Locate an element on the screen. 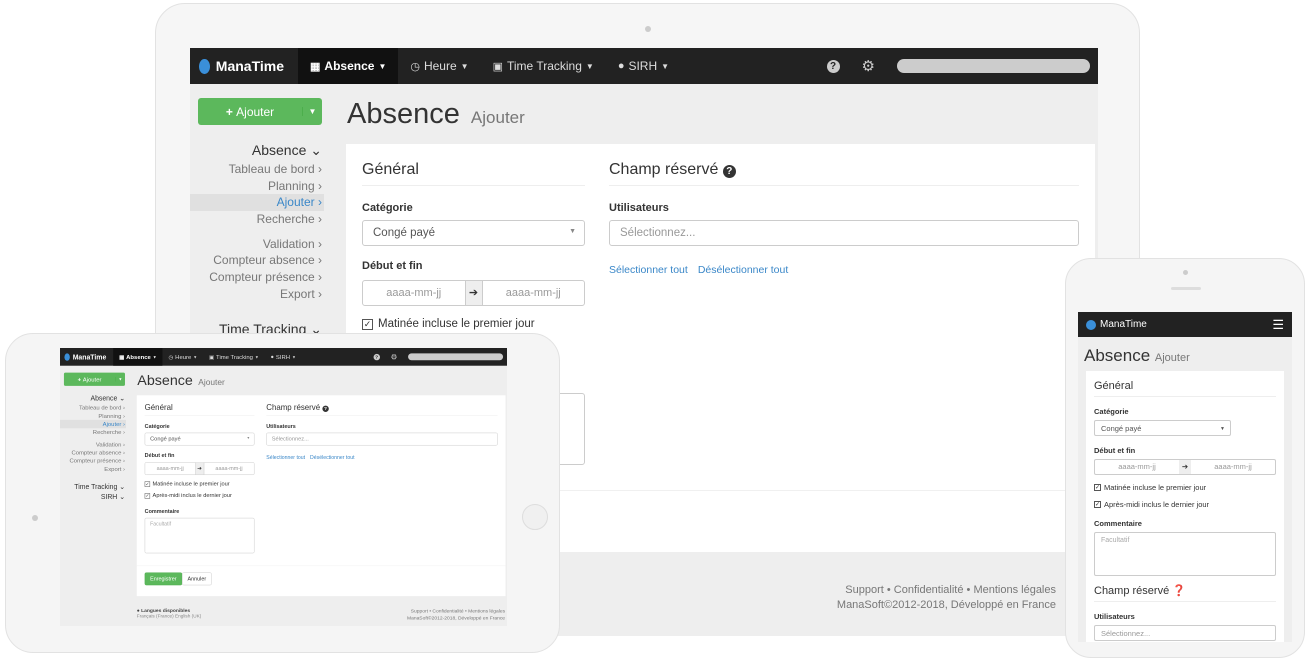 The width and height of the screenshot is (1307, 658). item-label: Compteur présence is located at coordinates (95, 460).